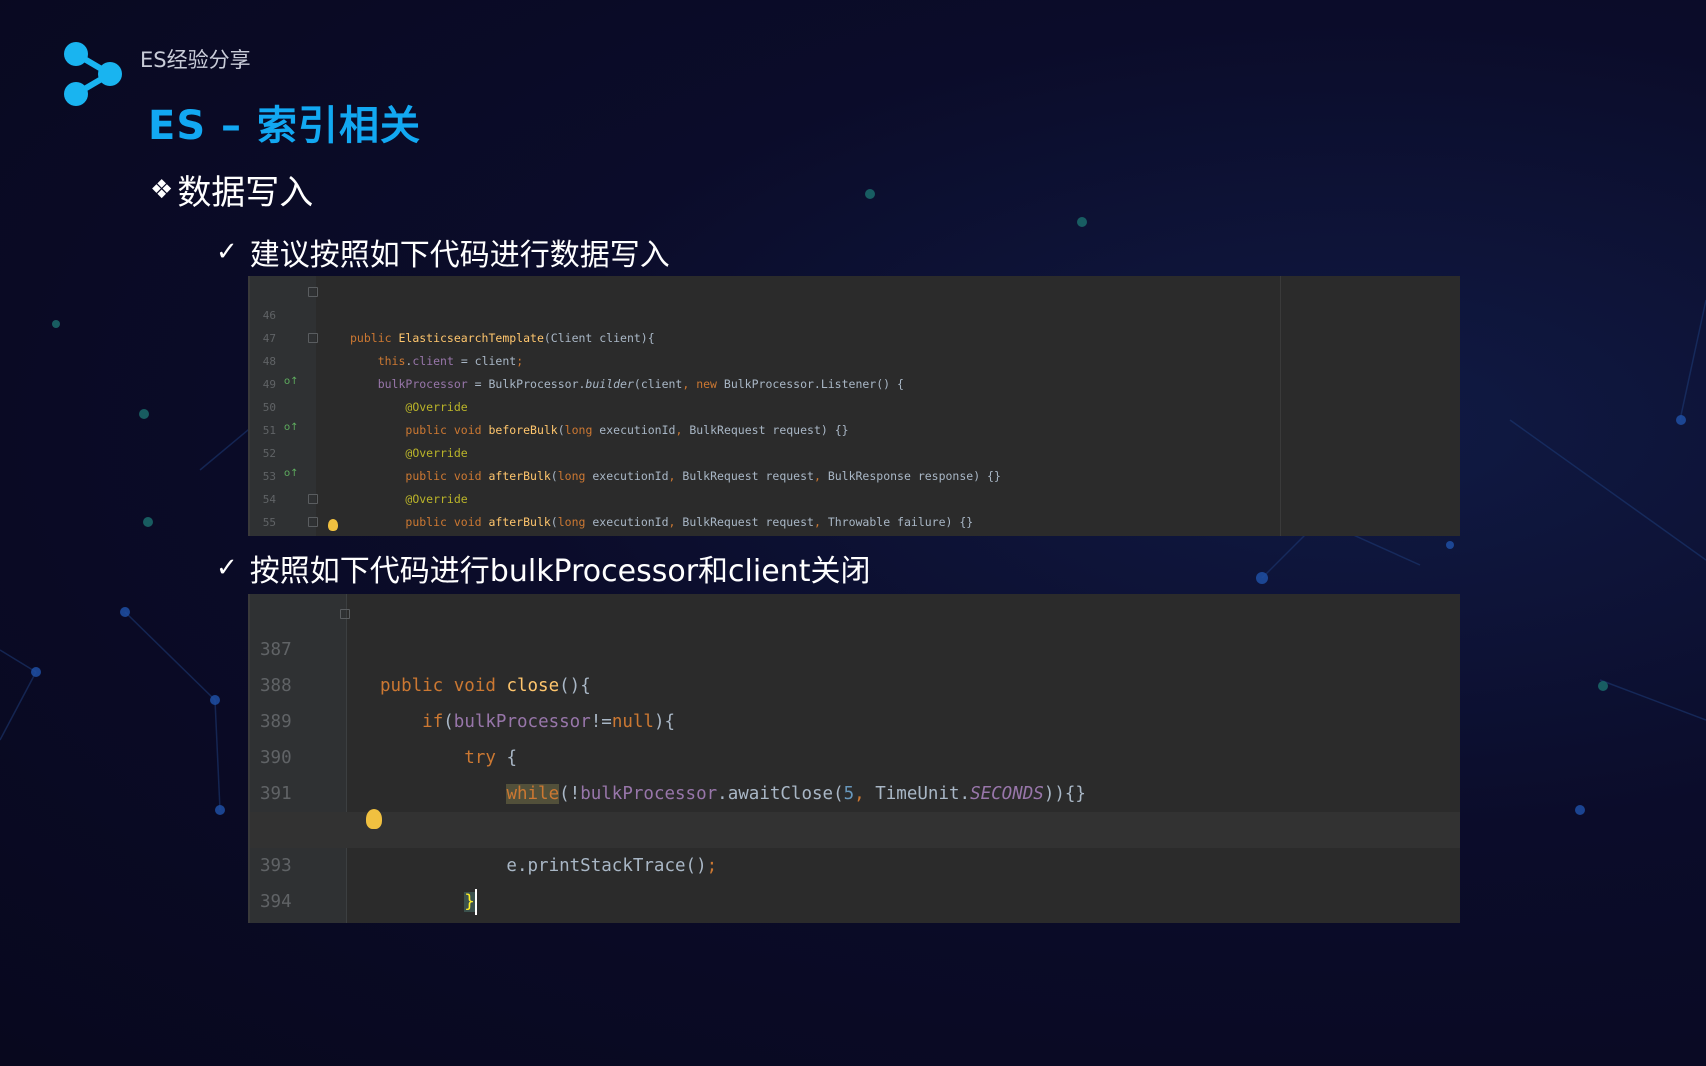 The height and width of the screenshot is (1066, 1706). I want to click on section-label: 数据写入, so click(245, 193).